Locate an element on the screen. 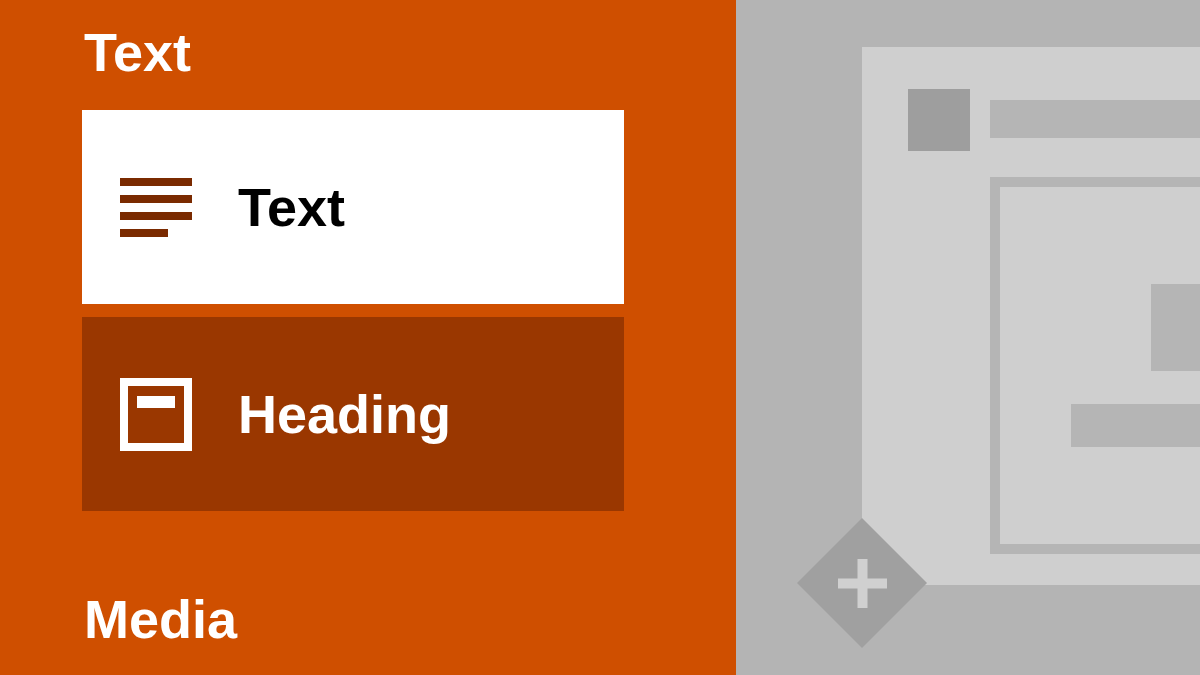  heading-frame-icon is located at coordinates (156, 414).